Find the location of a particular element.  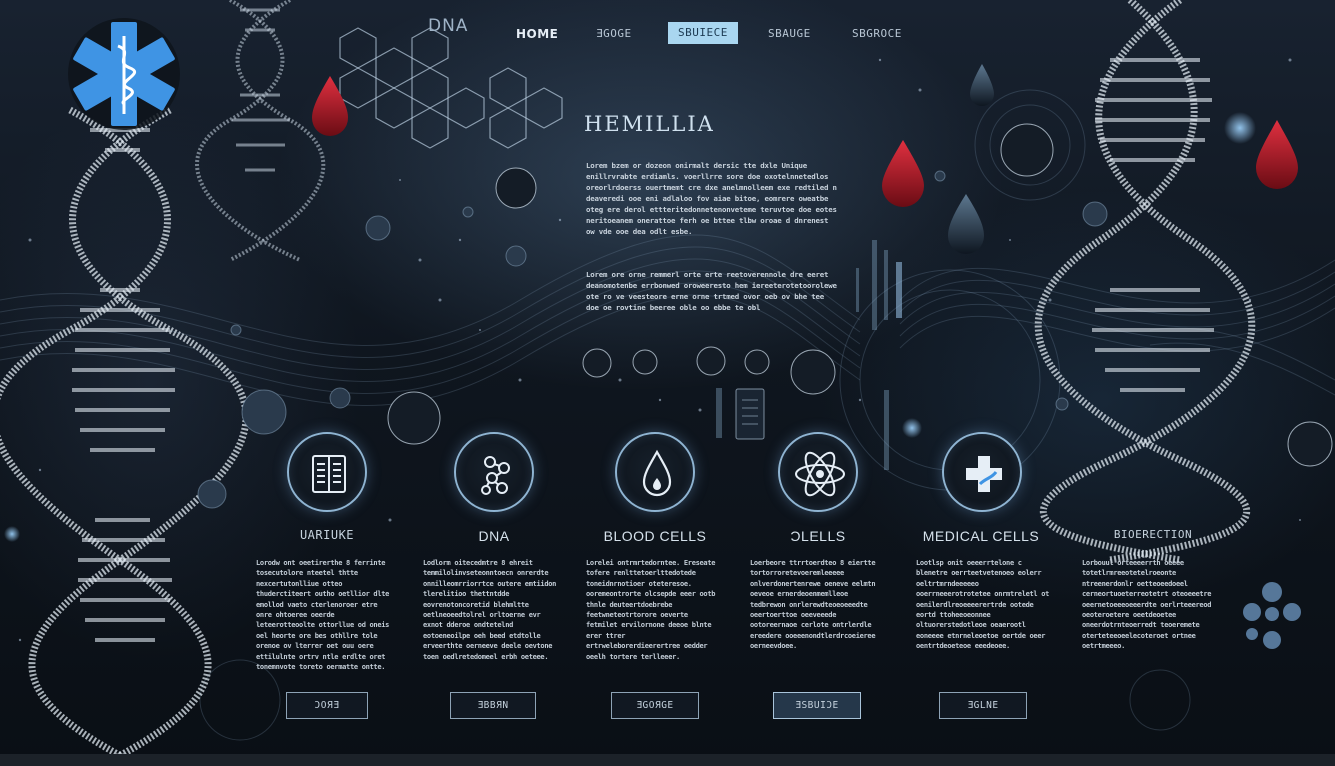

card-1-button: ƆOЯƎ is located at coordinates (327, 705).